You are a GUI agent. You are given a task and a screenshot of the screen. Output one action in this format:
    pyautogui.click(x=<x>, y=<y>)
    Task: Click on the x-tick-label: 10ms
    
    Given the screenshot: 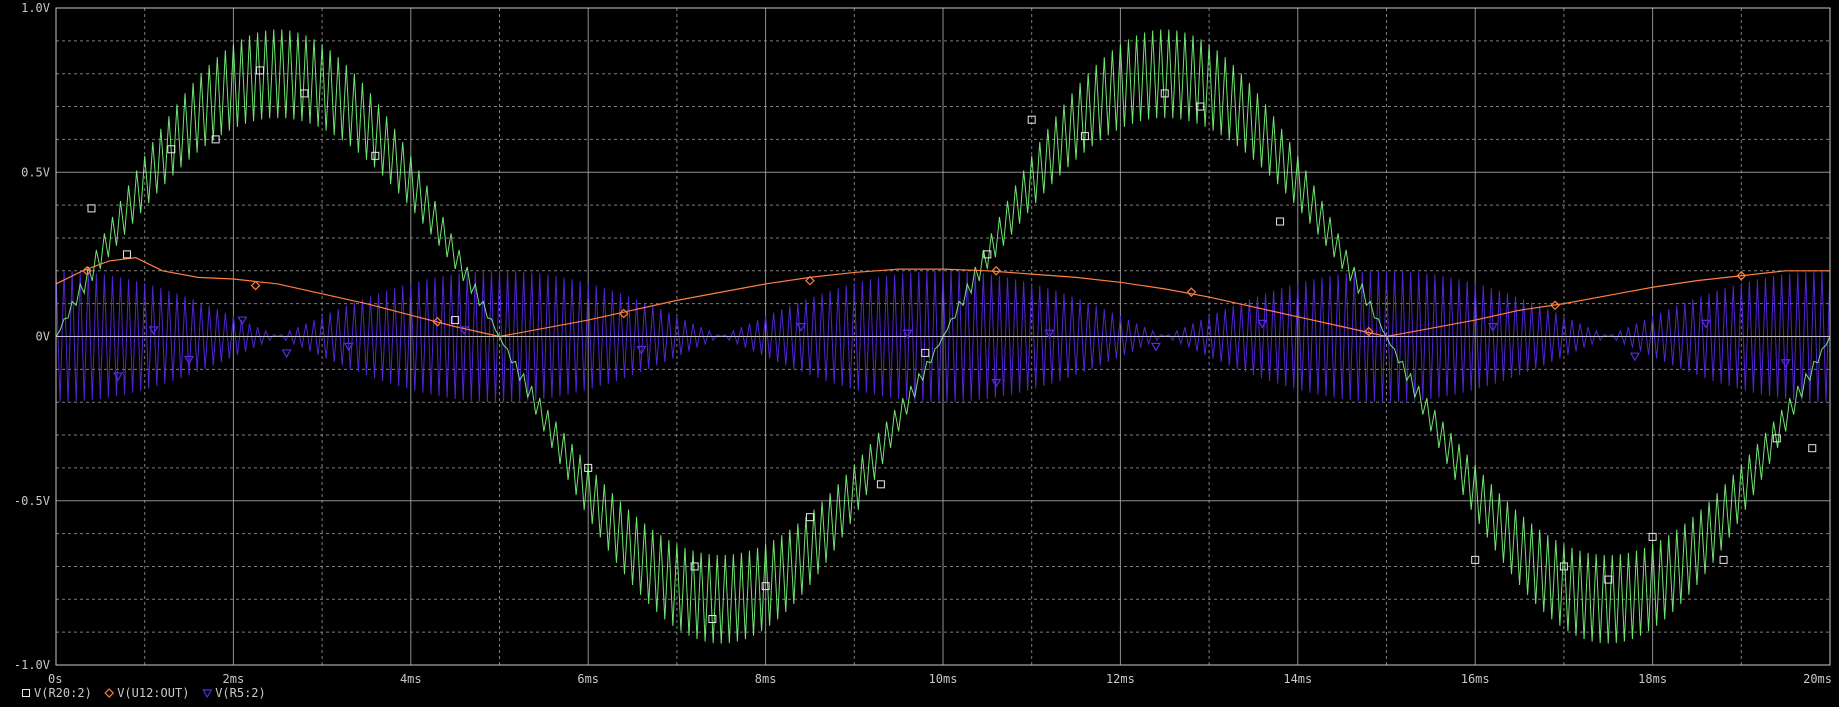 What is the action you would take?
    pyautogui.click(x=943, y=679)
    